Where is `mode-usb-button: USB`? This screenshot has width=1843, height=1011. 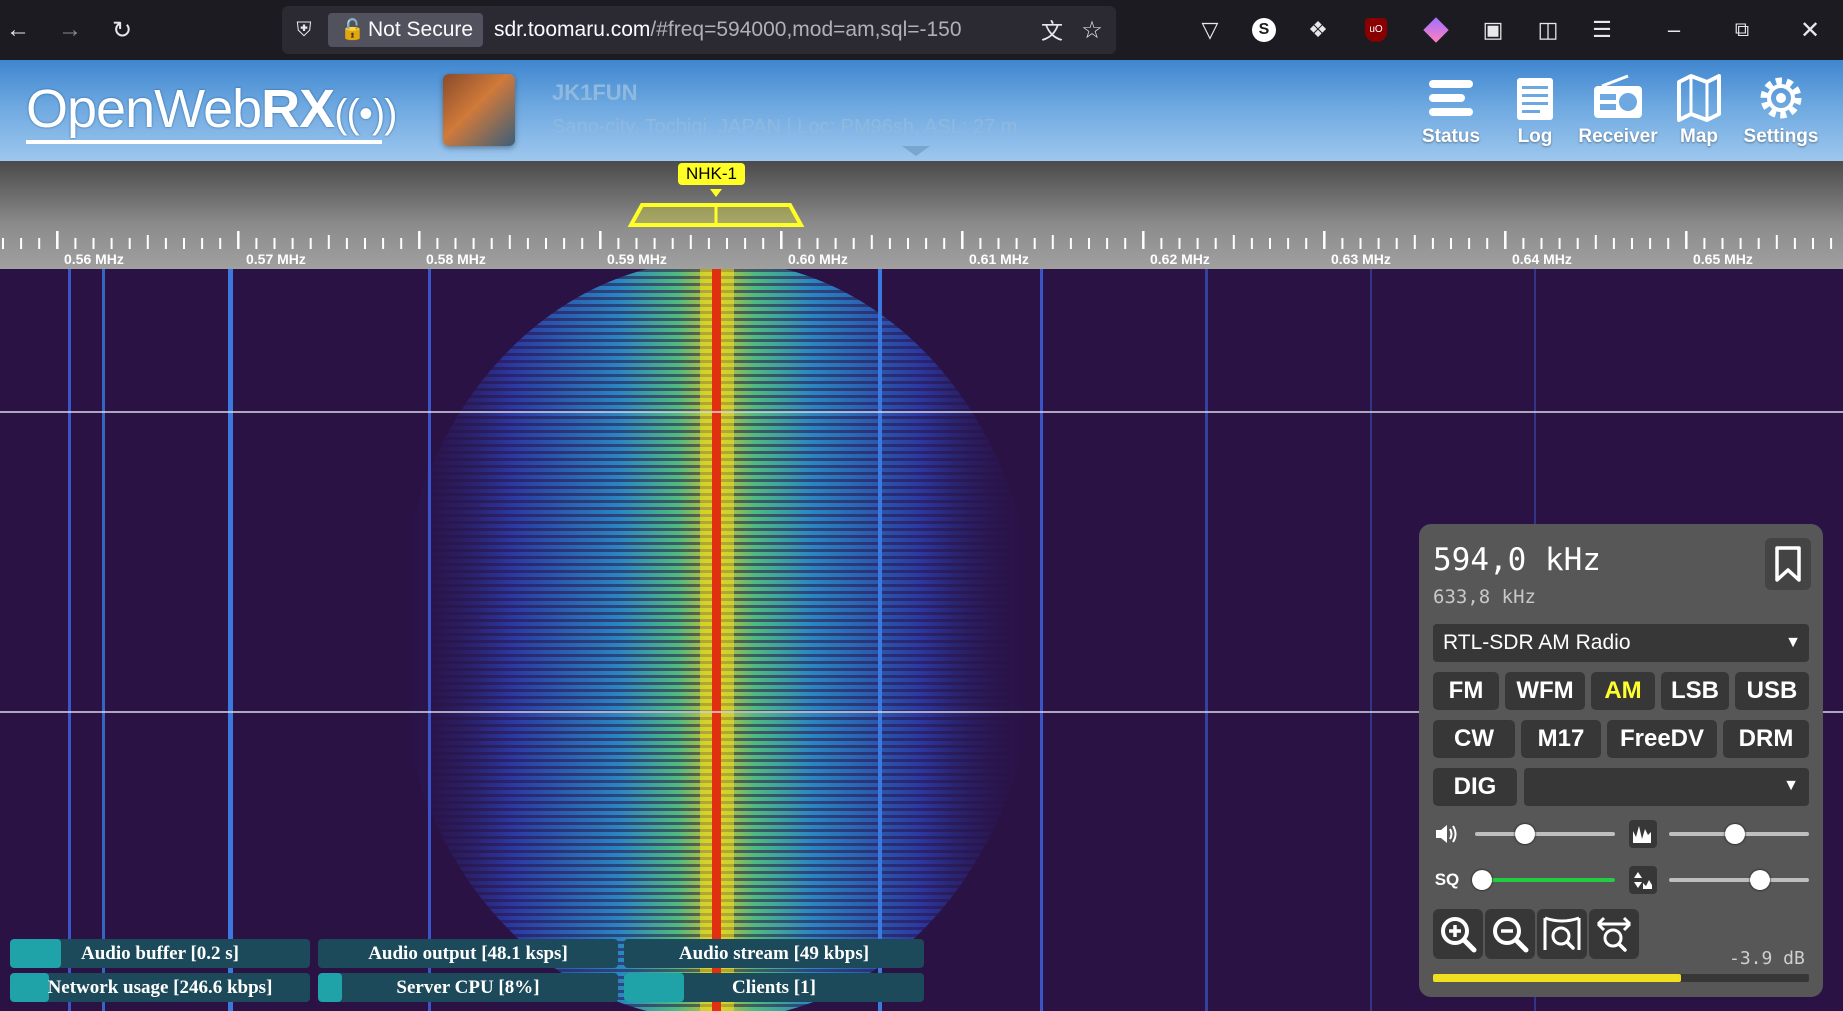
mode-usb-button: USB is located at coordinates (1772, 691).